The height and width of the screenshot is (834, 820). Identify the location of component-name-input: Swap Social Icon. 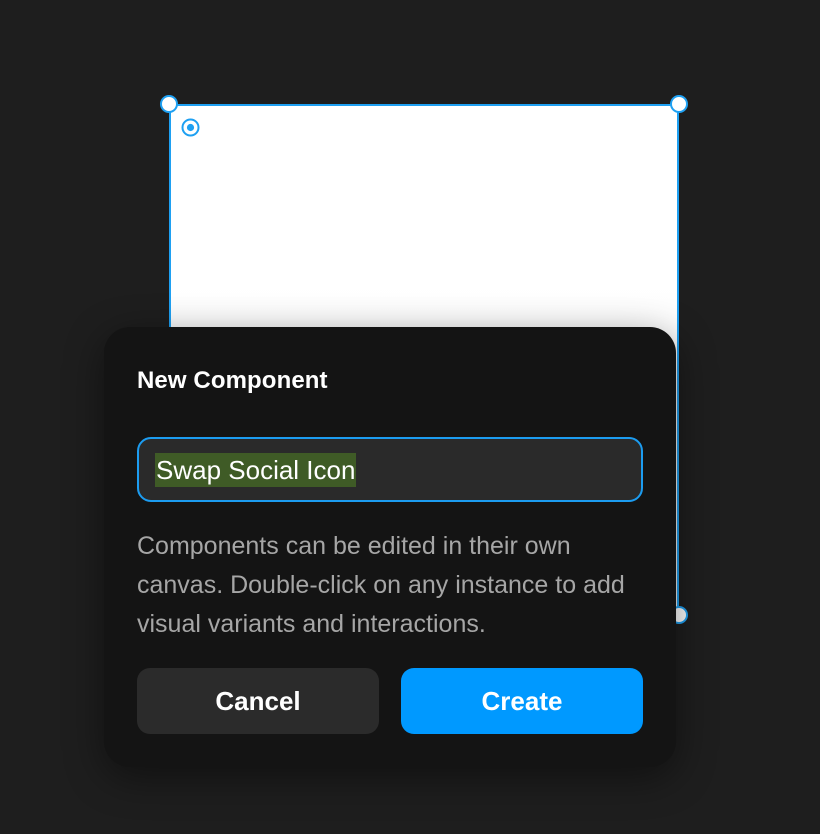
(390, 469).